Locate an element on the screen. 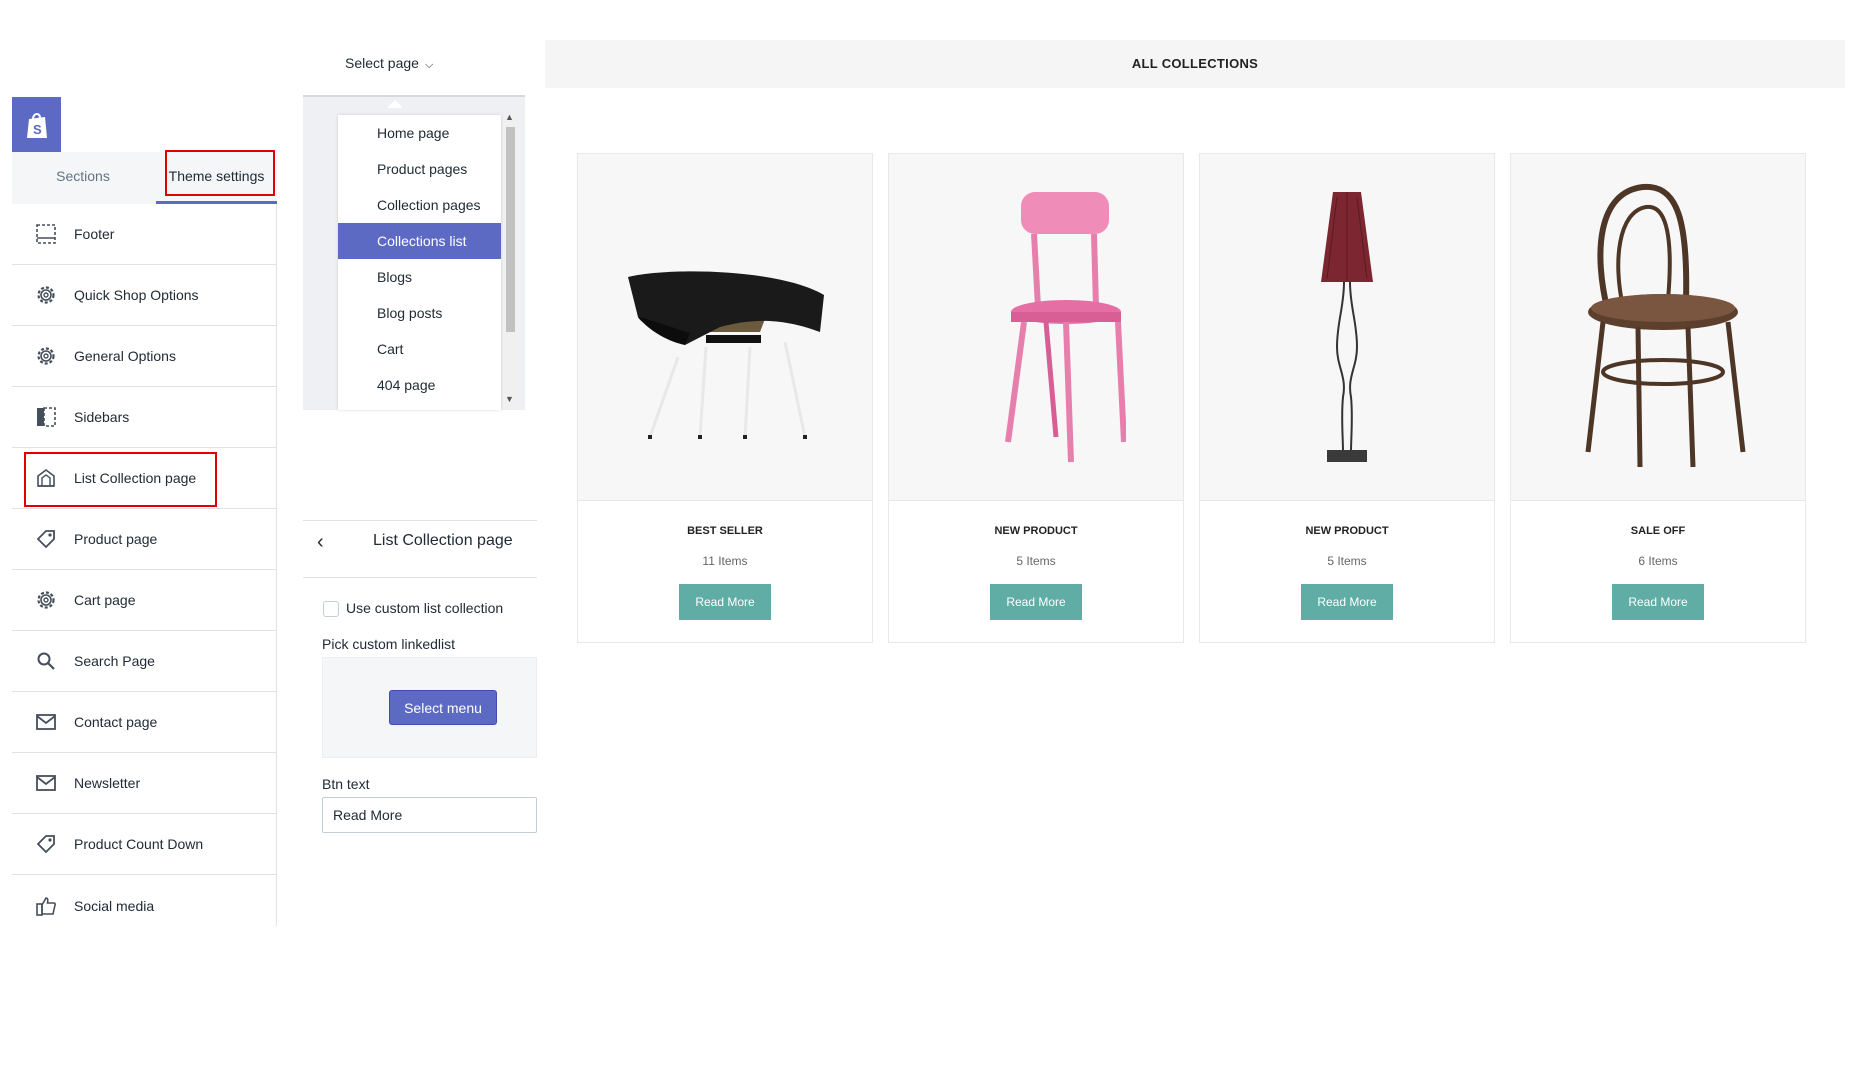  dropdown-scrollbar-thumb is located at coordinates (510, 229).